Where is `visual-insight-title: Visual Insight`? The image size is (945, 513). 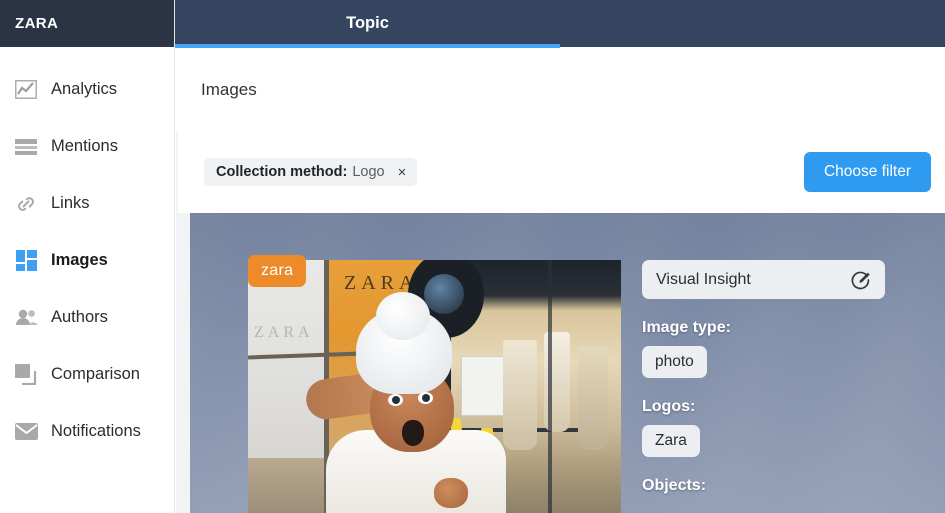 visual-insight-title: Visual Insight is located at coordinates (703, 279).